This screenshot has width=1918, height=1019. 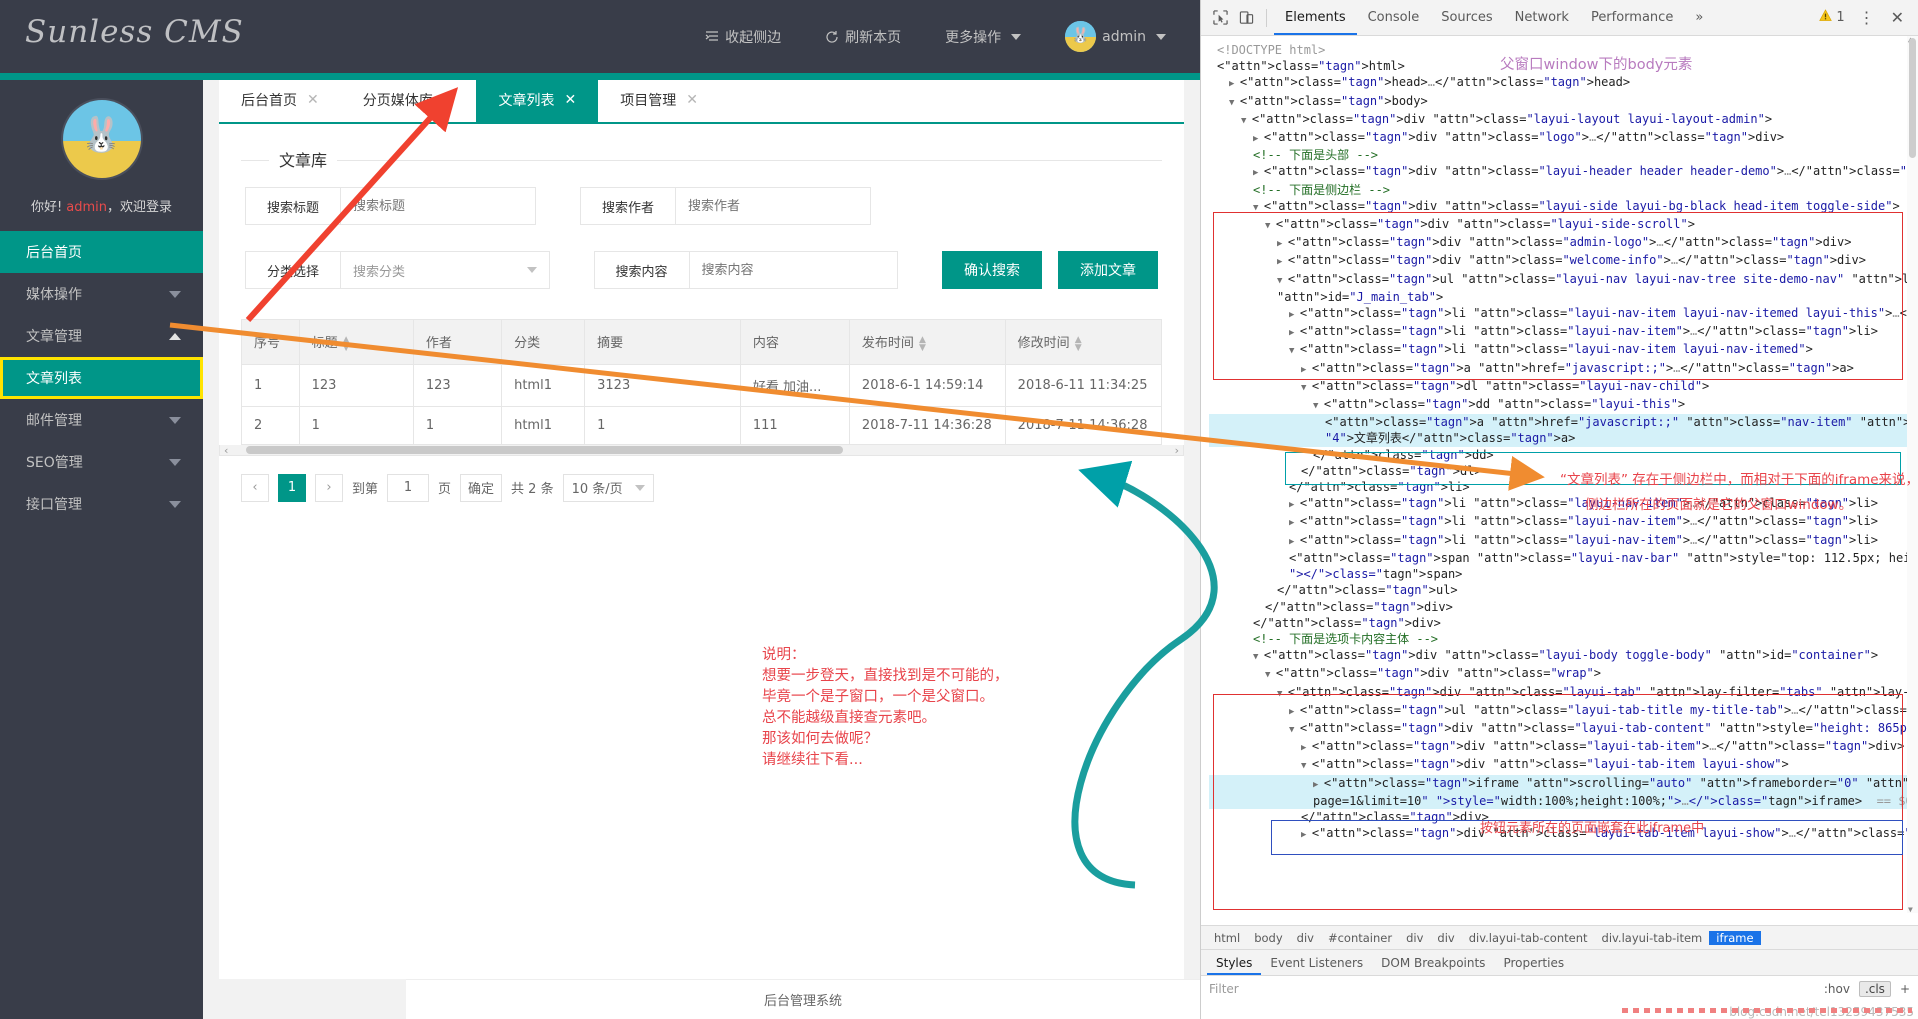 I want to click on goto-confirm-button: 确定, so click(x=481, y=487).